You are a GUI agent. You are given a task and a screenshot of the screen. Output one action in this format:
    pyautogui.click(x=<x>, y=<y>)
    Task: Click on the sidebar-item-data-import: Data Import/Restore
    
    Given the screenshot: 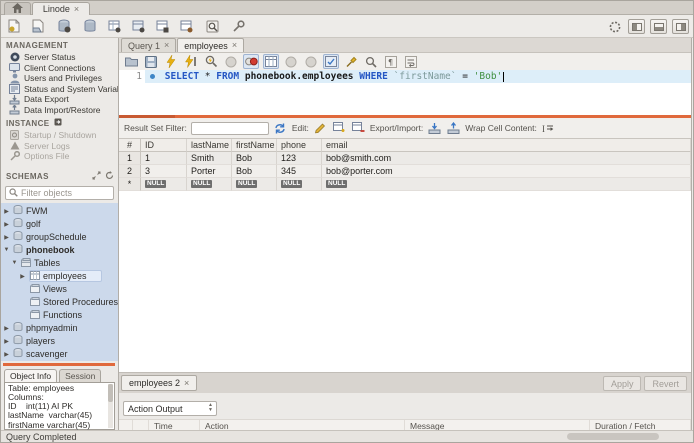 What is the action you would take?
    pyautogui.click(x=59, y=110)
    